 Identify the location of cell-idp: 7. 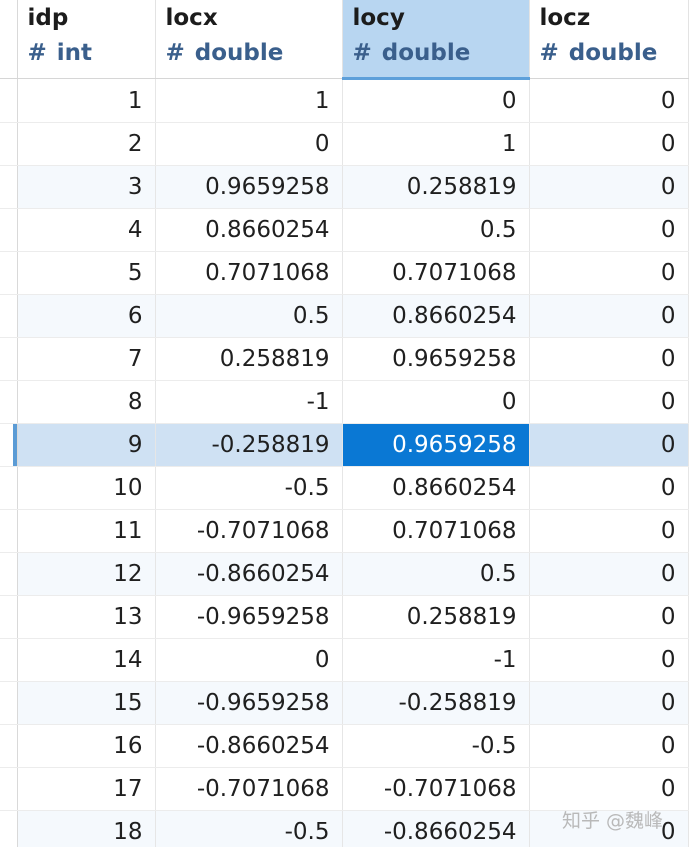
(86, 359).